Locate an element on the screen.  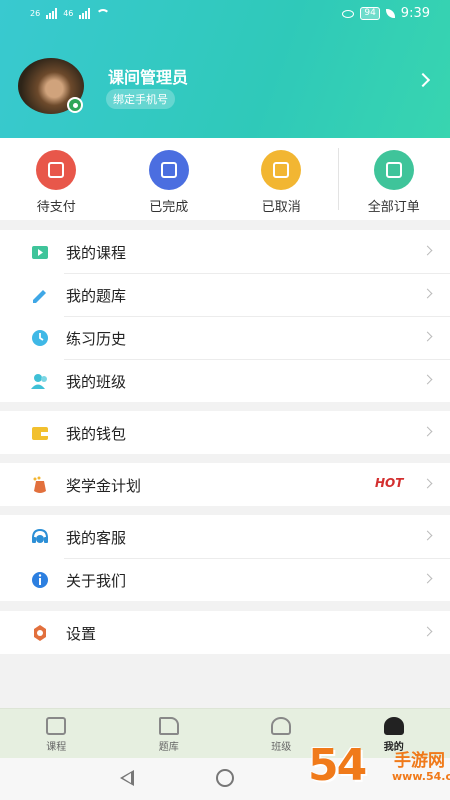
tab-courses: 课程 is located at coordinates (56, 733).